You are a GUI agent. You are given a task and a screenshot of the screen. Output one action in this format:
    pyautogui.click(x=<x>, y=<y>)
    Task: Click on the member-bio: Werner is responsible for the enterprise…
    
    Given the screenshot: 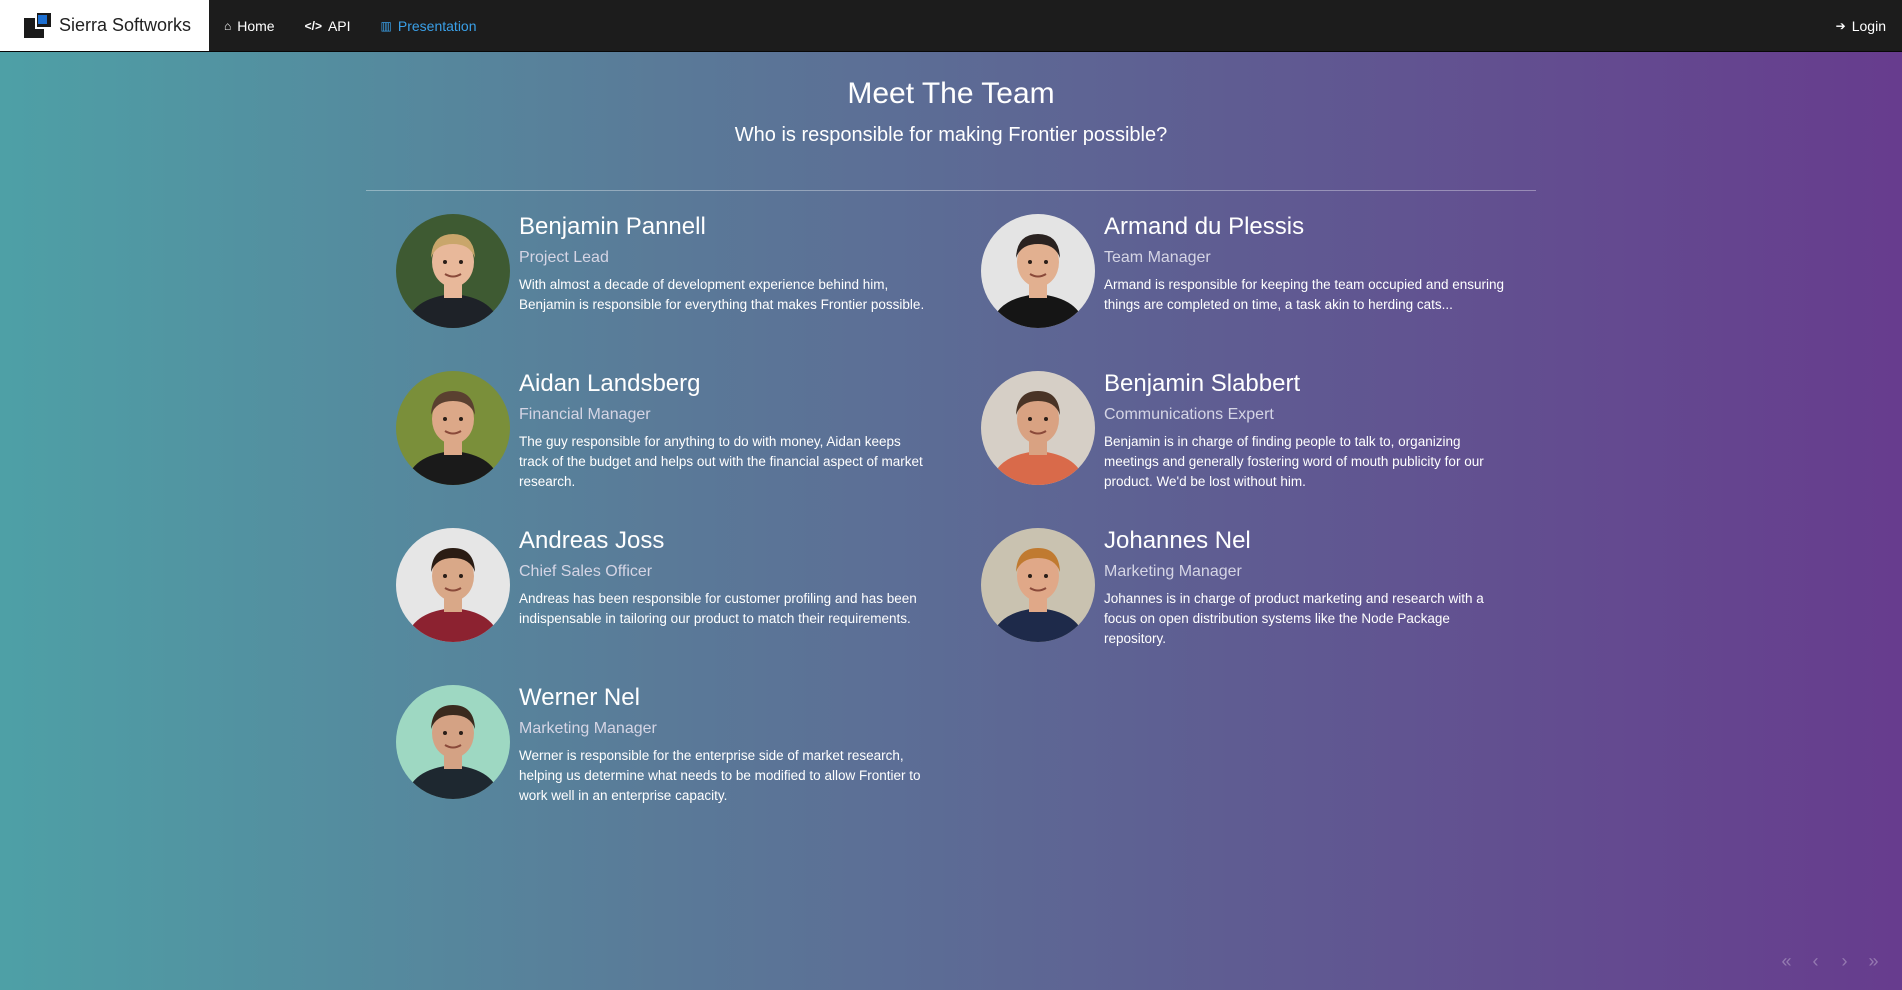 What is the action you would take?
    pyautogui.click(x=720, y=775)
    